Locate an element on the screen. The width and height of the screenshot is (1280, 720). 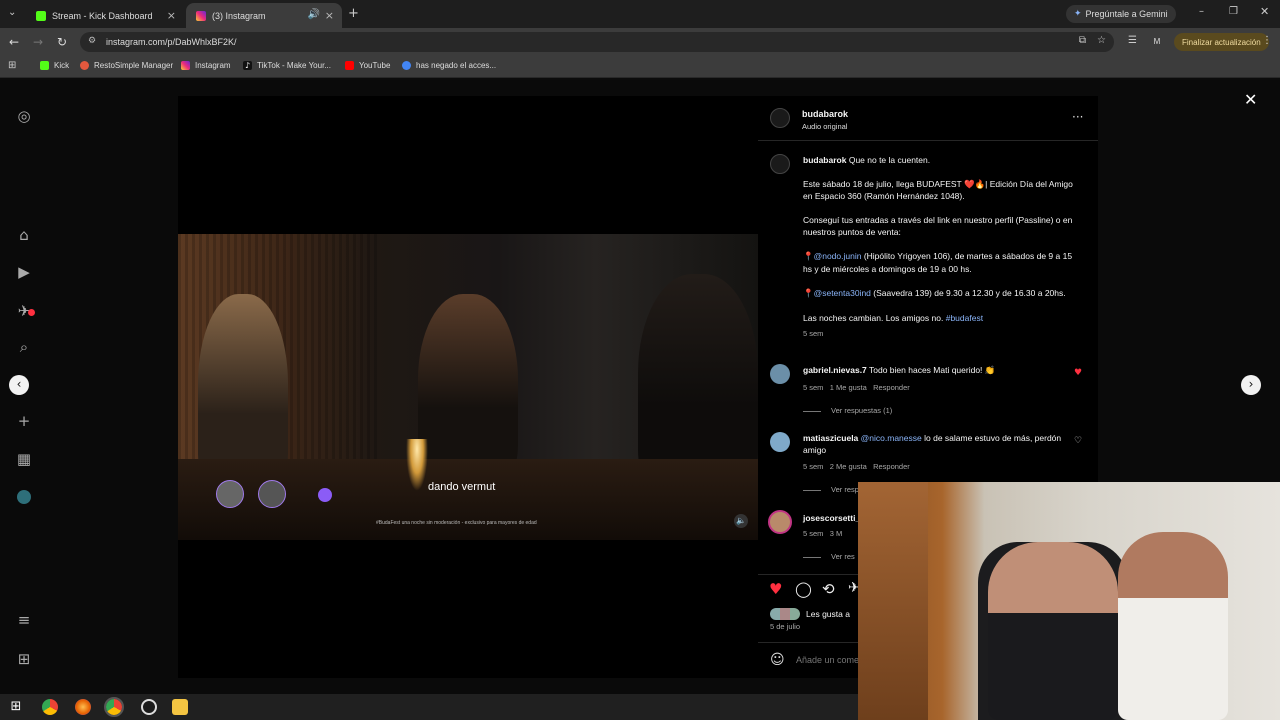
bookmark-kick: Kick is located at coordinates (54, 65).